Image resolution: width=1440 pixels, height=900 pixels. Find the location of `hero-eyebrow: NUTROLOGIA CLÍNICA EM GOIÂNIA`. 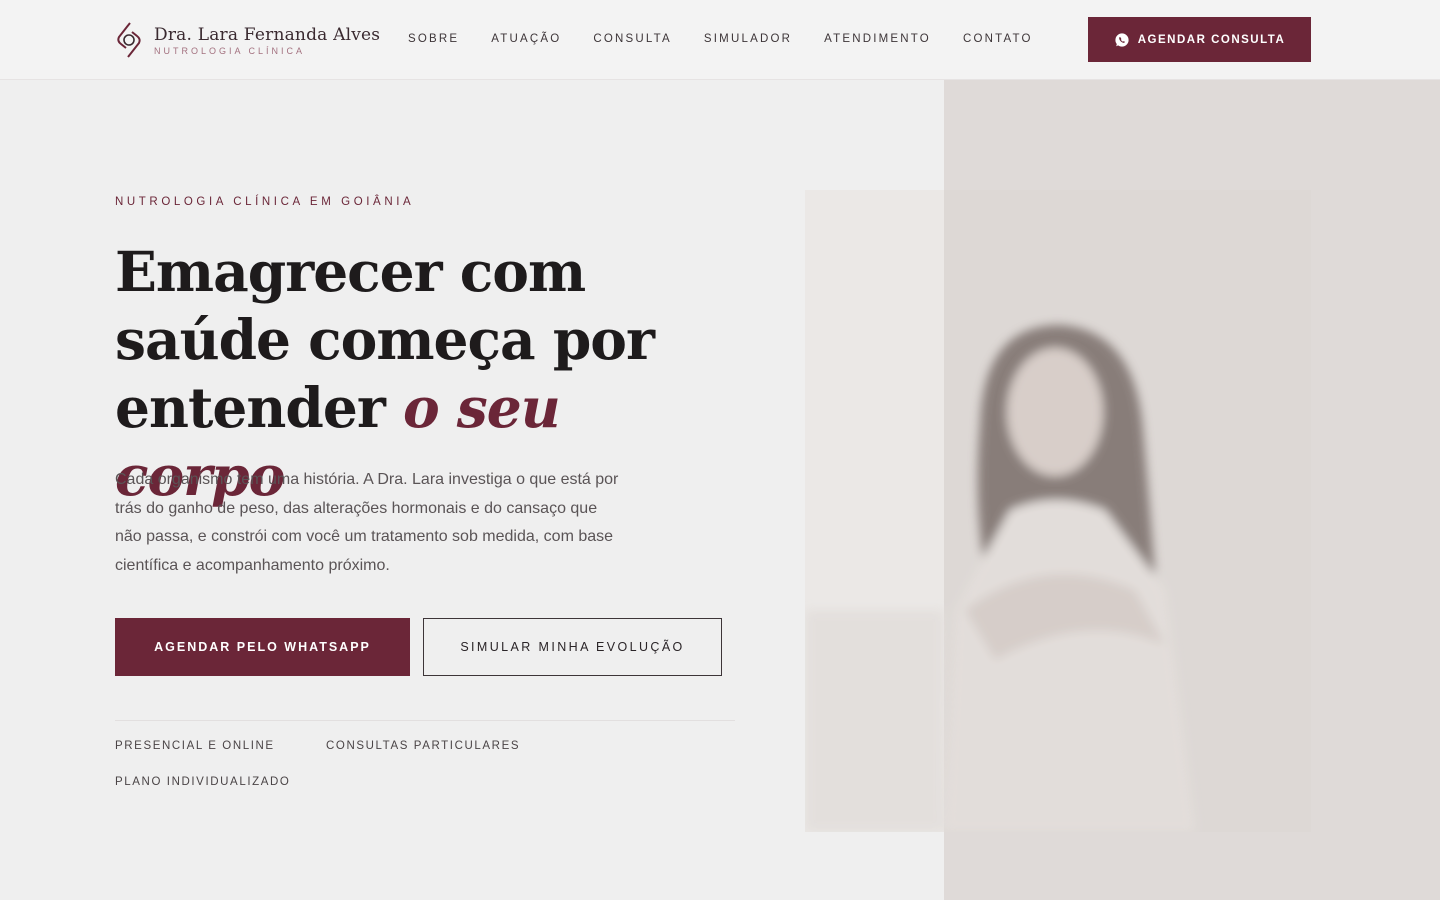

hero-eyebrow: NUTROLOGIA CLÍNICA EM GOIÂNIA is located at coordinates (265, 202).